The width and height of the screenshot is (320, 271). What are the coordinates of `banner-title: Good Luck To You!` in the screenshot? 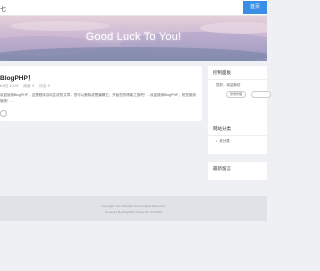 It's located at (133, 37).